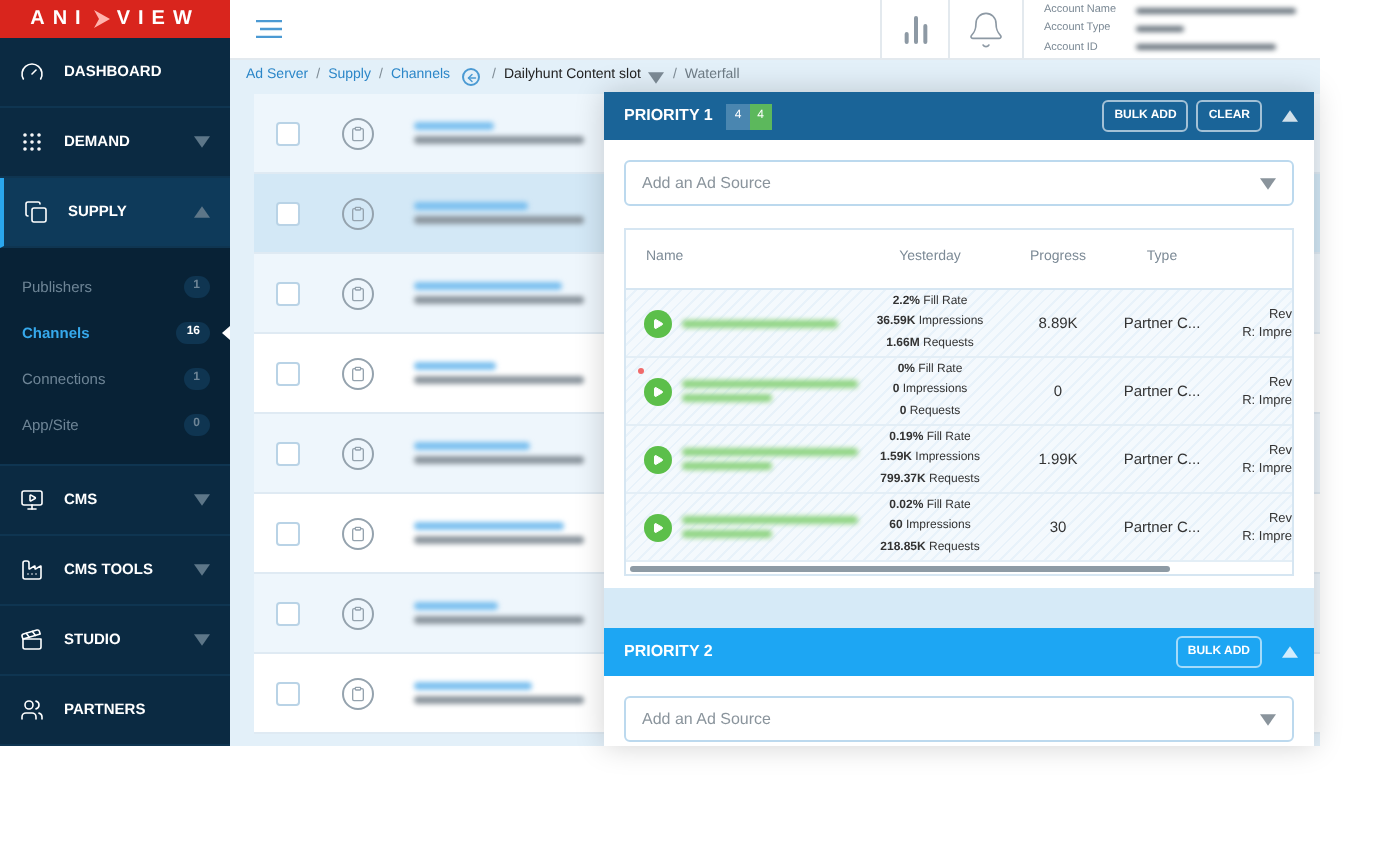 This screenshot has height=856, width=1390. What do you see at coordinates (471, 77) in the screenshot?
I see `back-button` at bounding box center [471, 77].